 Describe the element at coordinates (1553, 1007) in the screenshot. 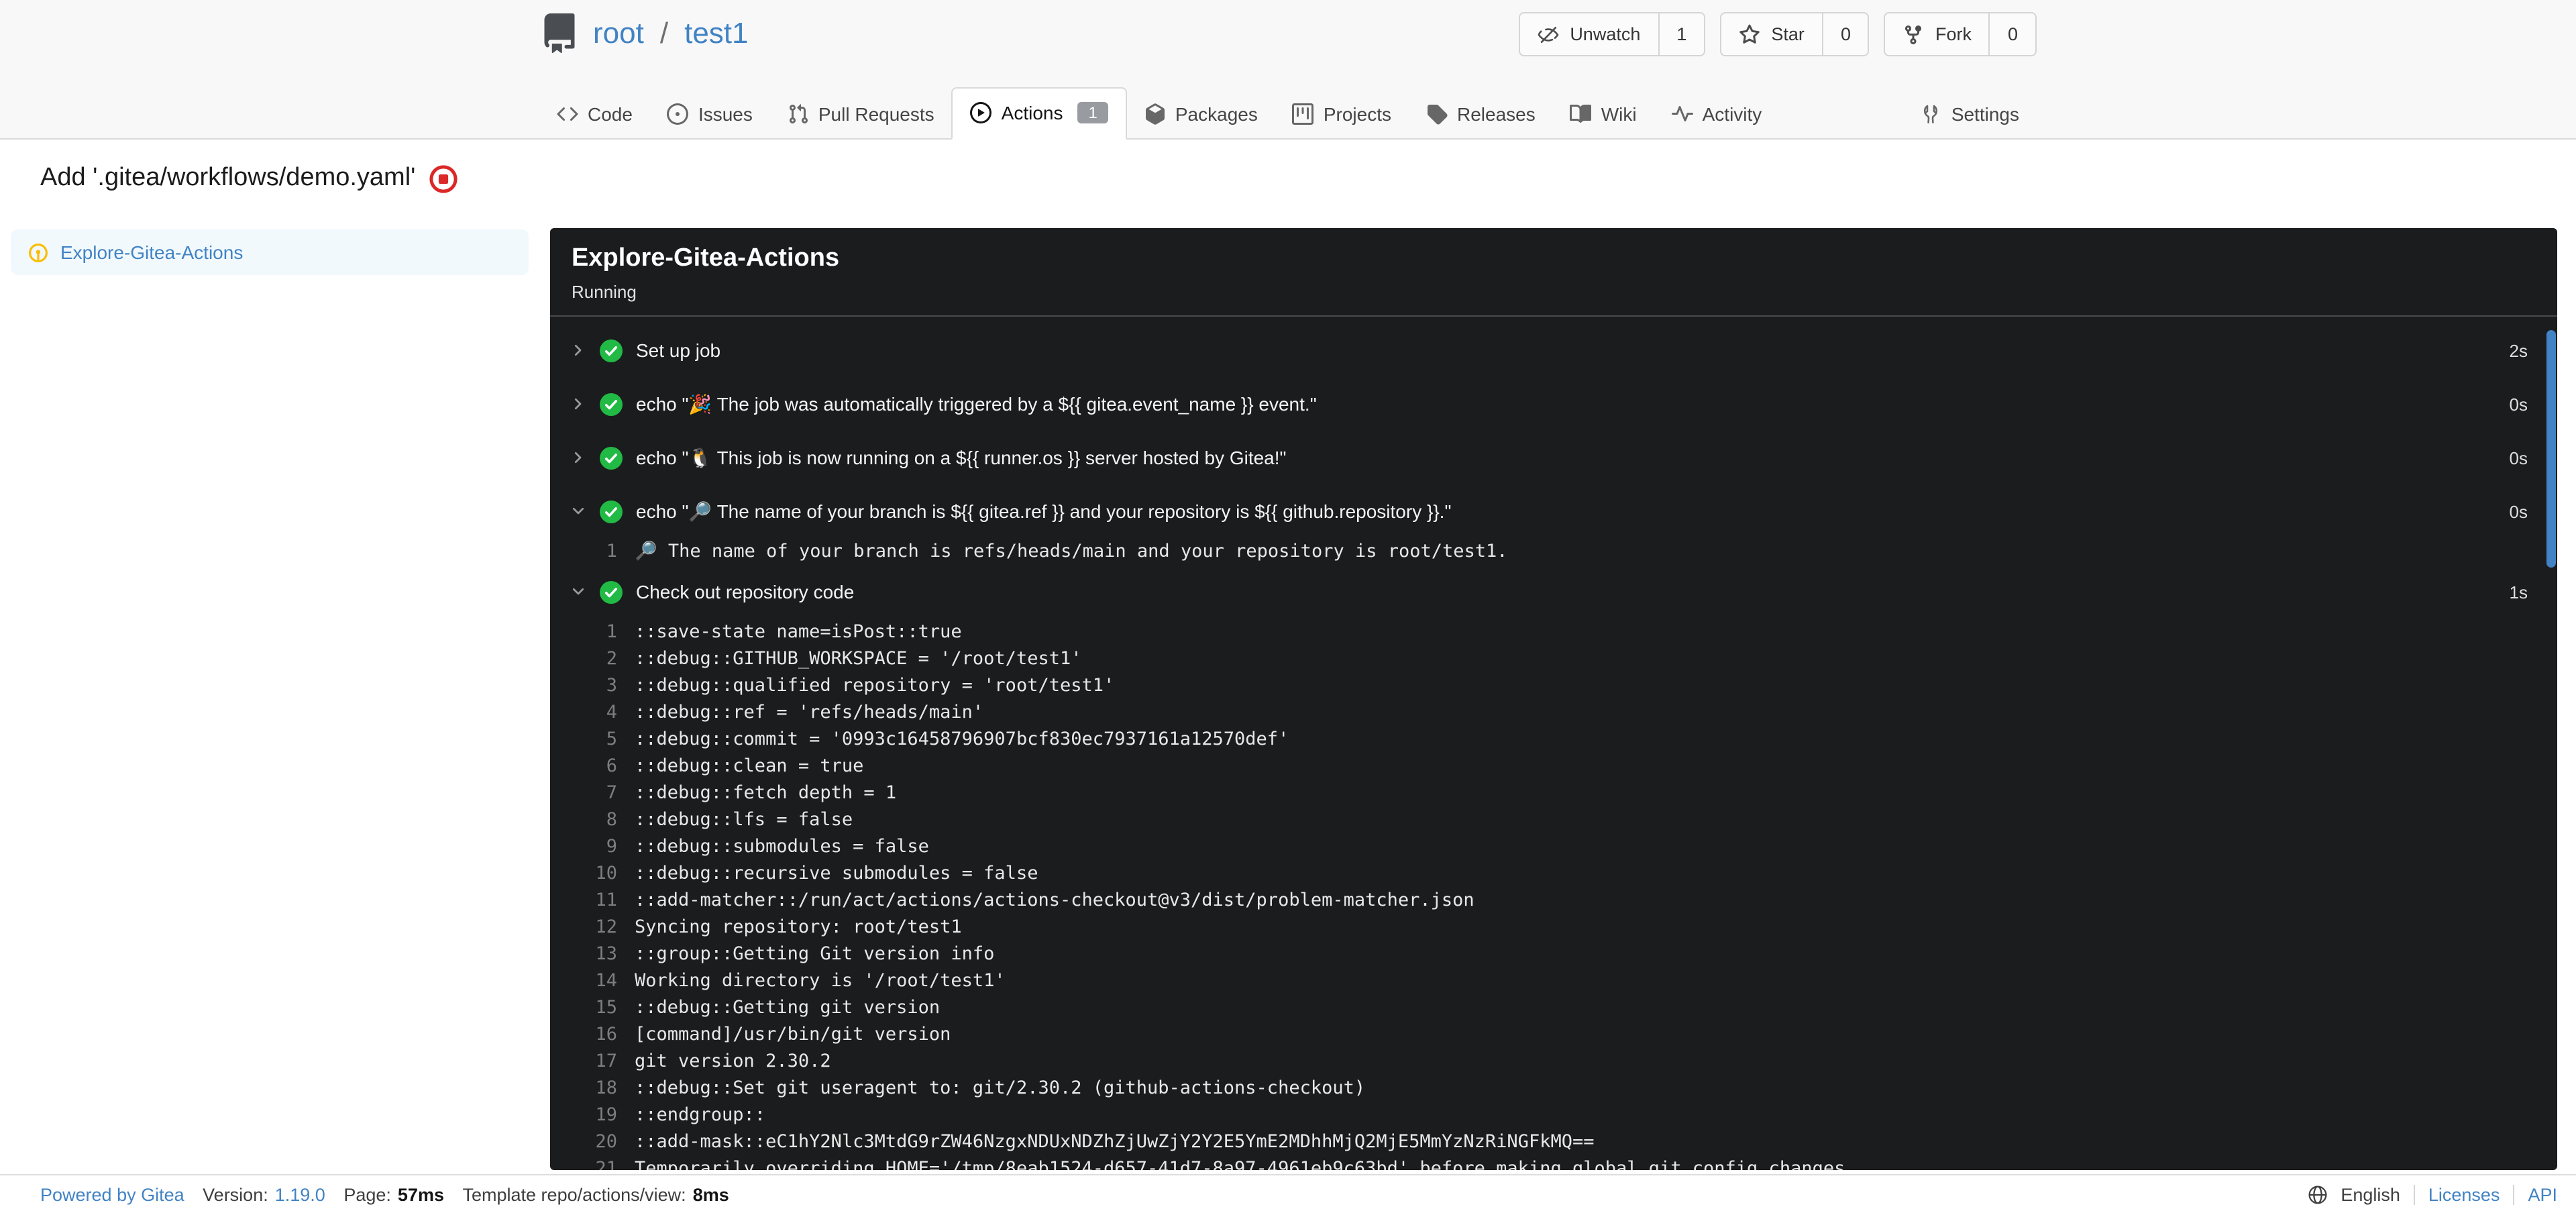

I see `log-line: 15::debug::Getting git version` at that location.